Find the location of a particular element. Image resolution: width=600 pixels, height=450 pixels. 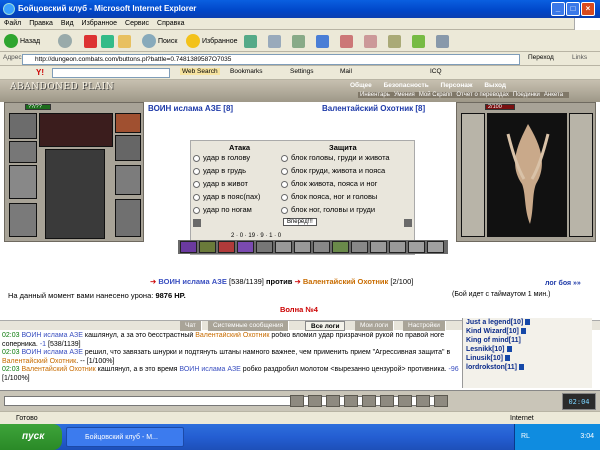

menu-tools: Сервис is located at coordinates (137, 24).